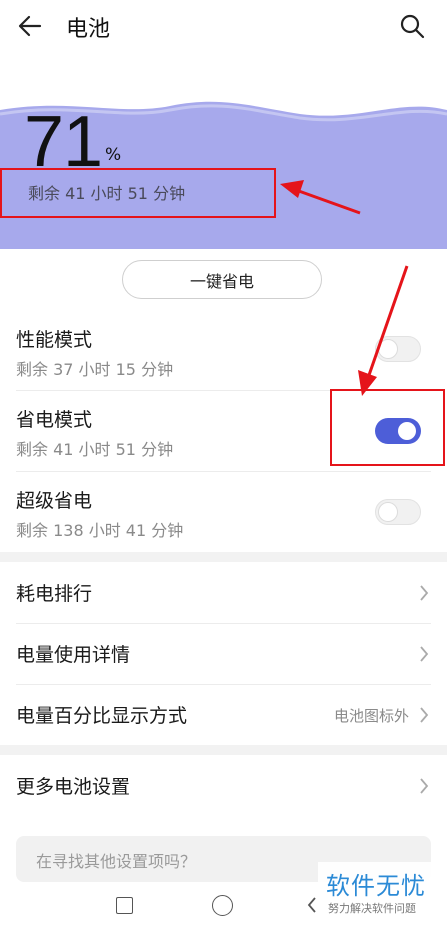  What do you see at coordinates (113, 155) in the screenshot?
I see `battery-percent-unit: %` at bounding box center [113, 155].